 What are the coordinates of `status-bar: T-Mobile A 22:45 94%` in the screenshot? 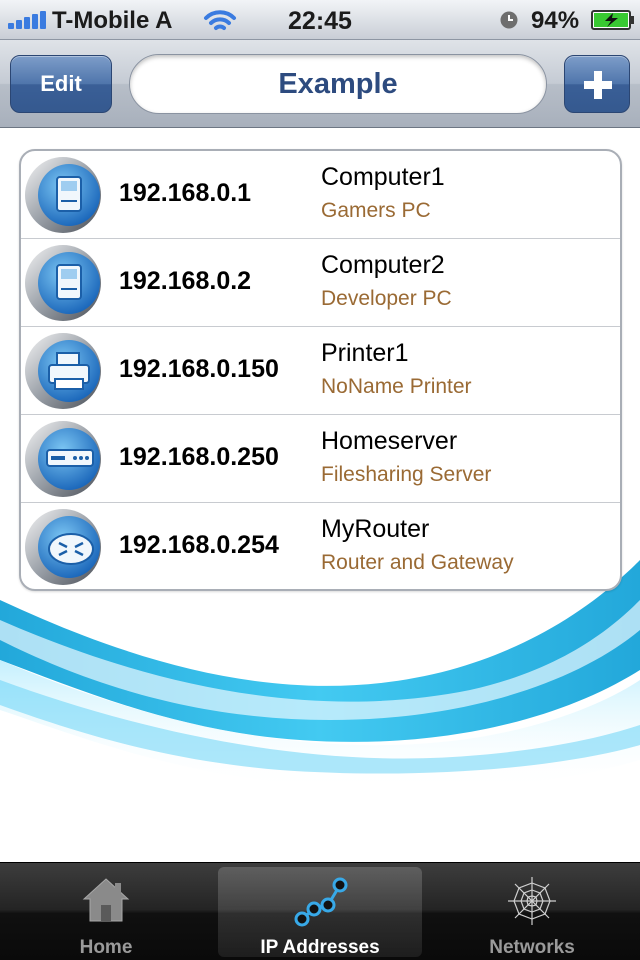 It's located at (320, 20).